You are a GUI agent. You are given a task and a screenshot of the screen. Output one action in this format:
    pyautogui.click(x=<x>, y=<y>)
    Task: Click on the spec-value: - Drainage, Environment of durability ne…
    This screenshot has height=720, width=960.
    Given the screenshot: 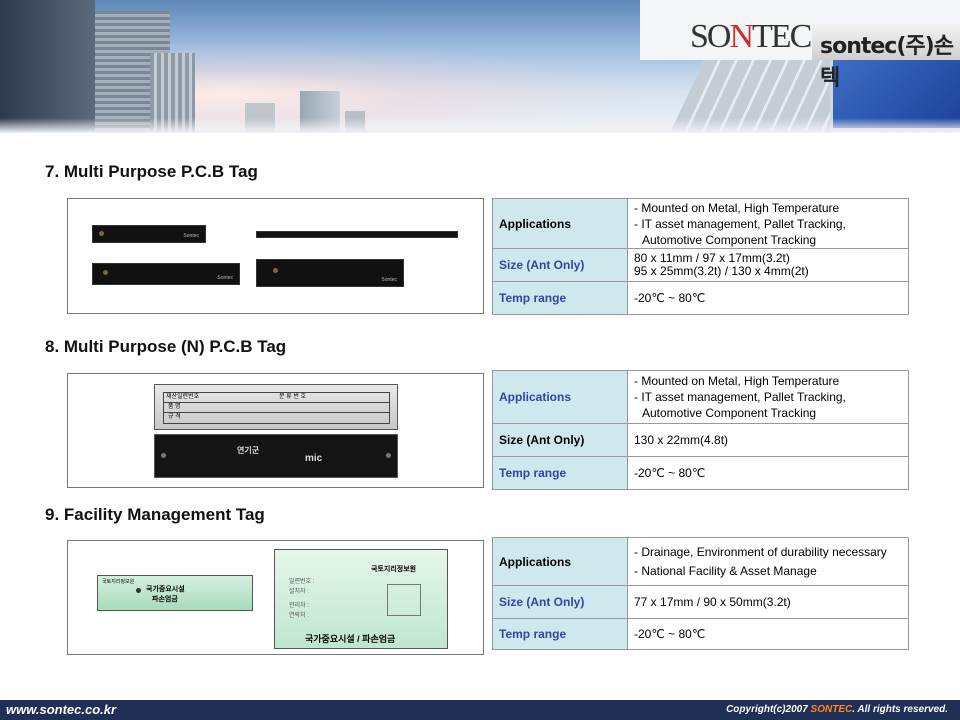 What is the action you would take?
    pyautogui.click(x=768, y=561)
    